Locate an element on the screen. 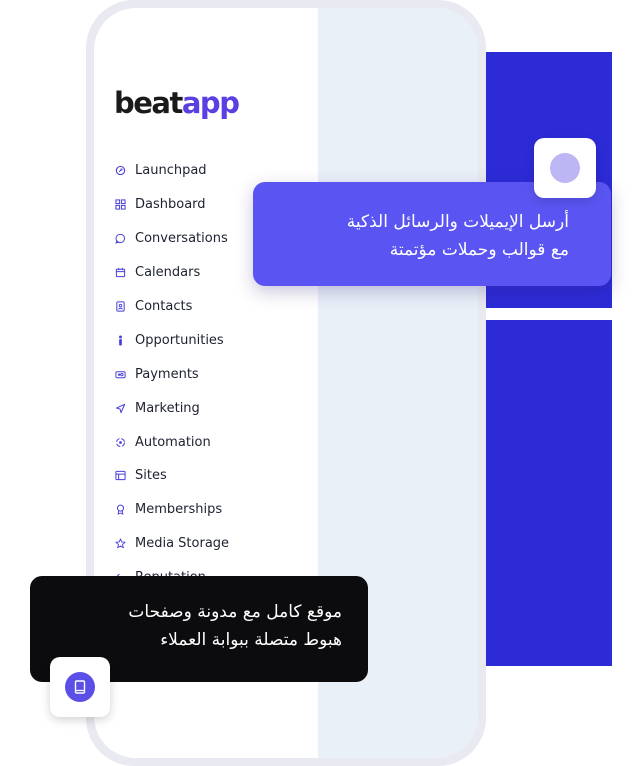 Image resolution: width=640 pixels, height=766 pixels. sites-icon is located at coordinates (120, 476).